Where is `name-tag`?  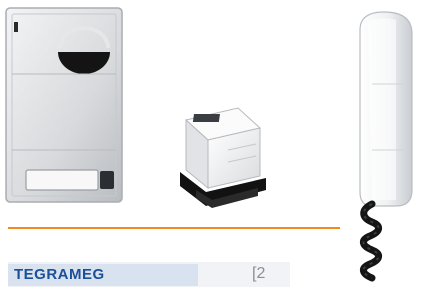
name-tag is located at coordinates (62, 180).